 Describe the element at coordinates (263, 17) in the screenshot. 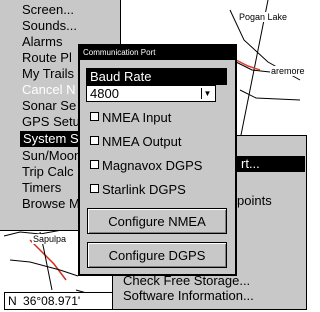

I see `map-label-pogan-lake: Pogan Lake` at that location.